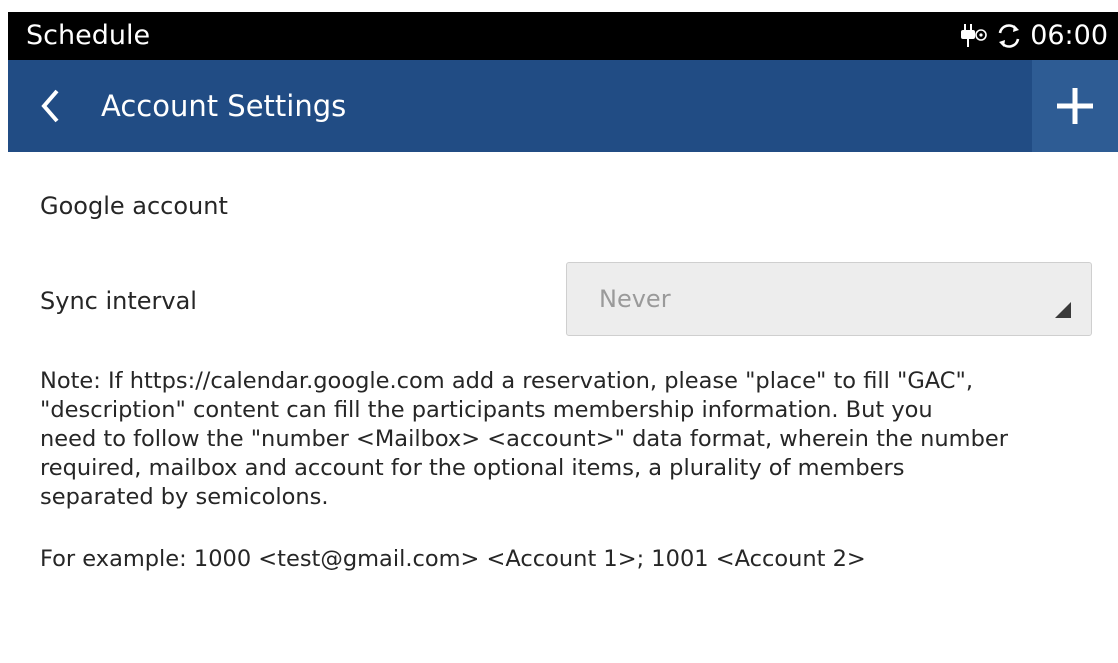  What do you see at coordinates (829, 299) in the screenshot?
I see `sync-interval-select: Never` at bounding box center [829, 299].